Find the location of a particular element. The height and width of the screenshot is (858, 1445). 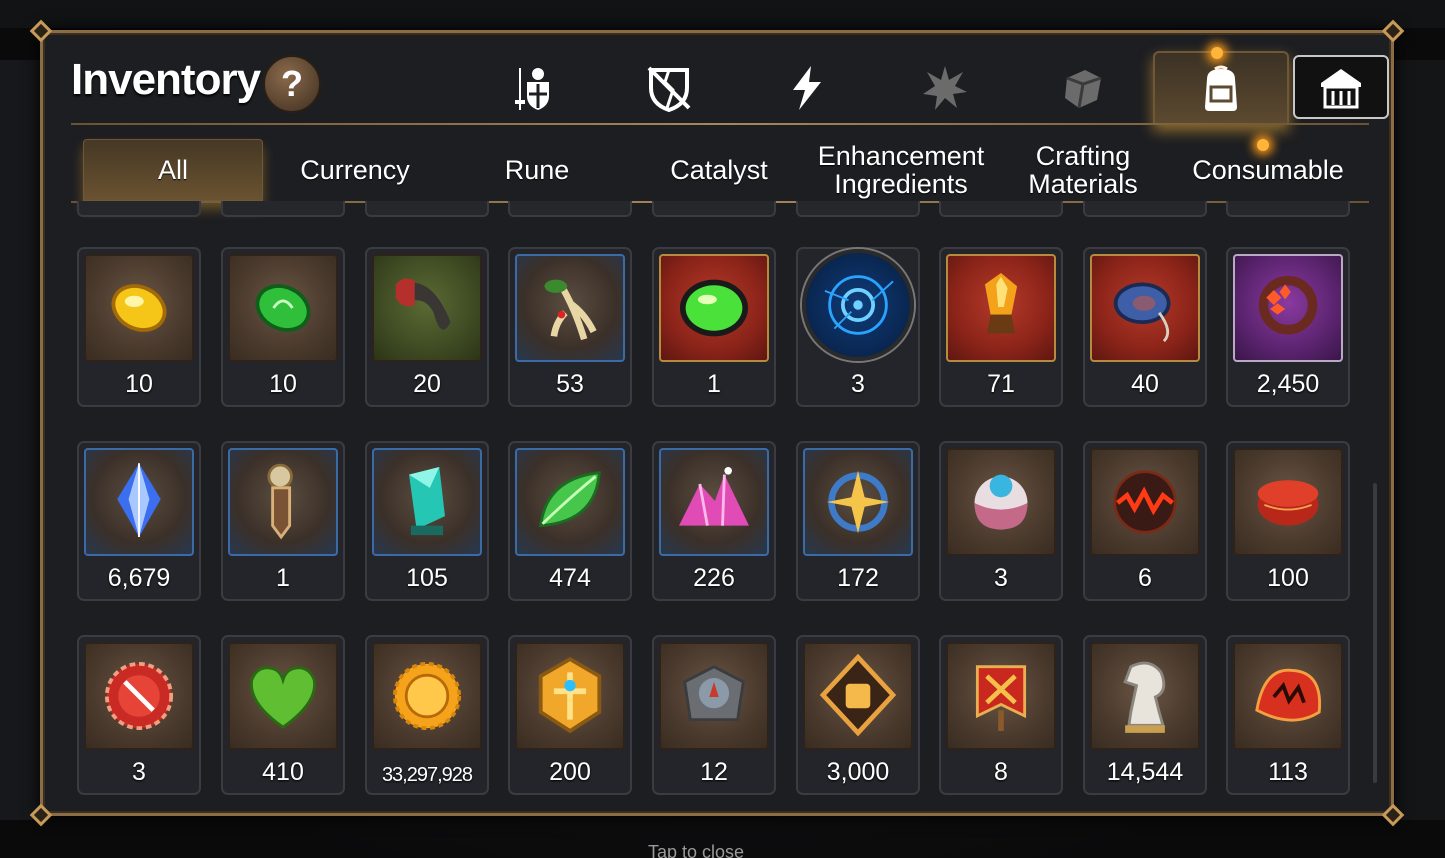

tab-fragments is located at coordinates (945, 88).